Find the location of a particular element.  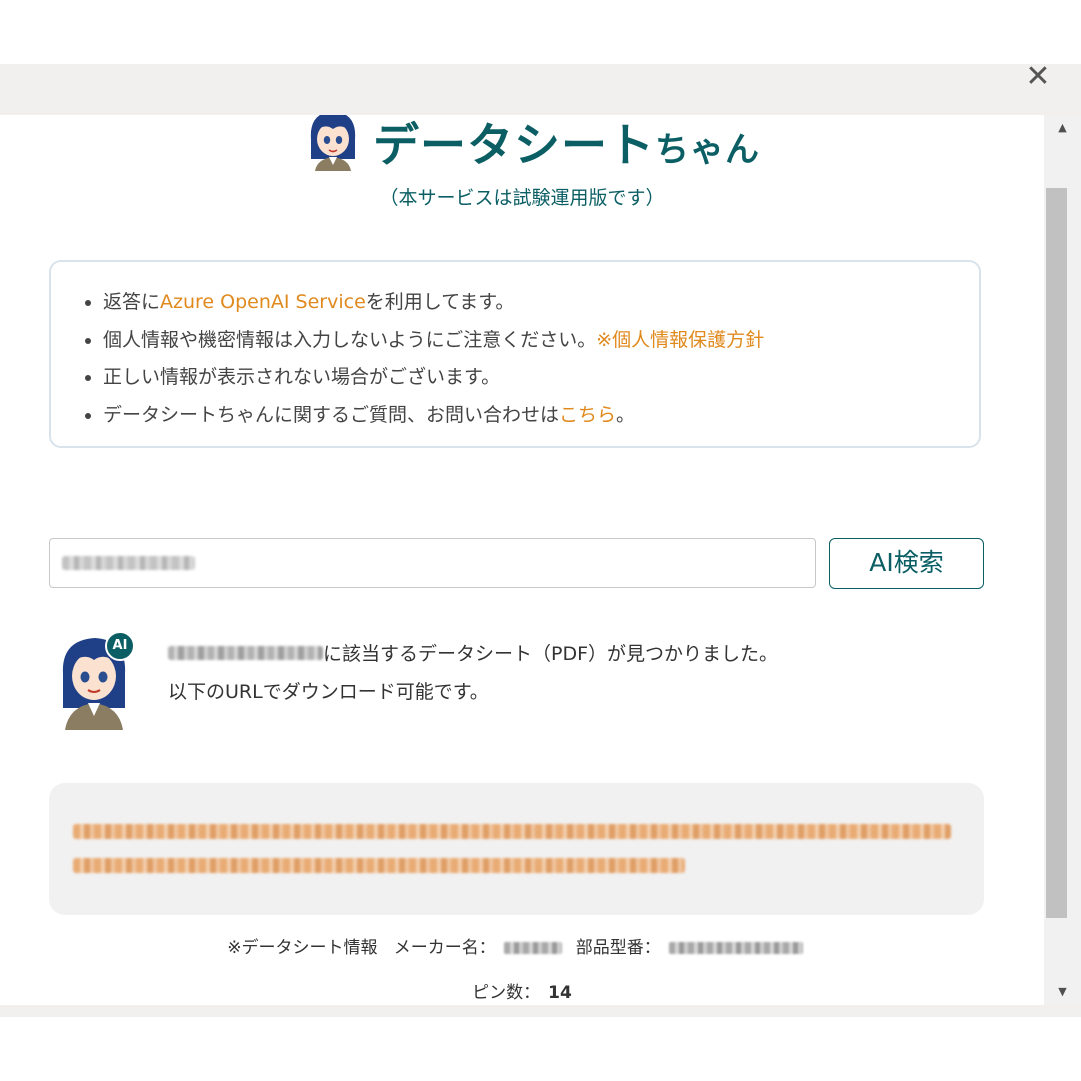

notice-item: データシートちゃんに関するご質問、お問い合わせはこちら。 is located at coordinates (541, 416).